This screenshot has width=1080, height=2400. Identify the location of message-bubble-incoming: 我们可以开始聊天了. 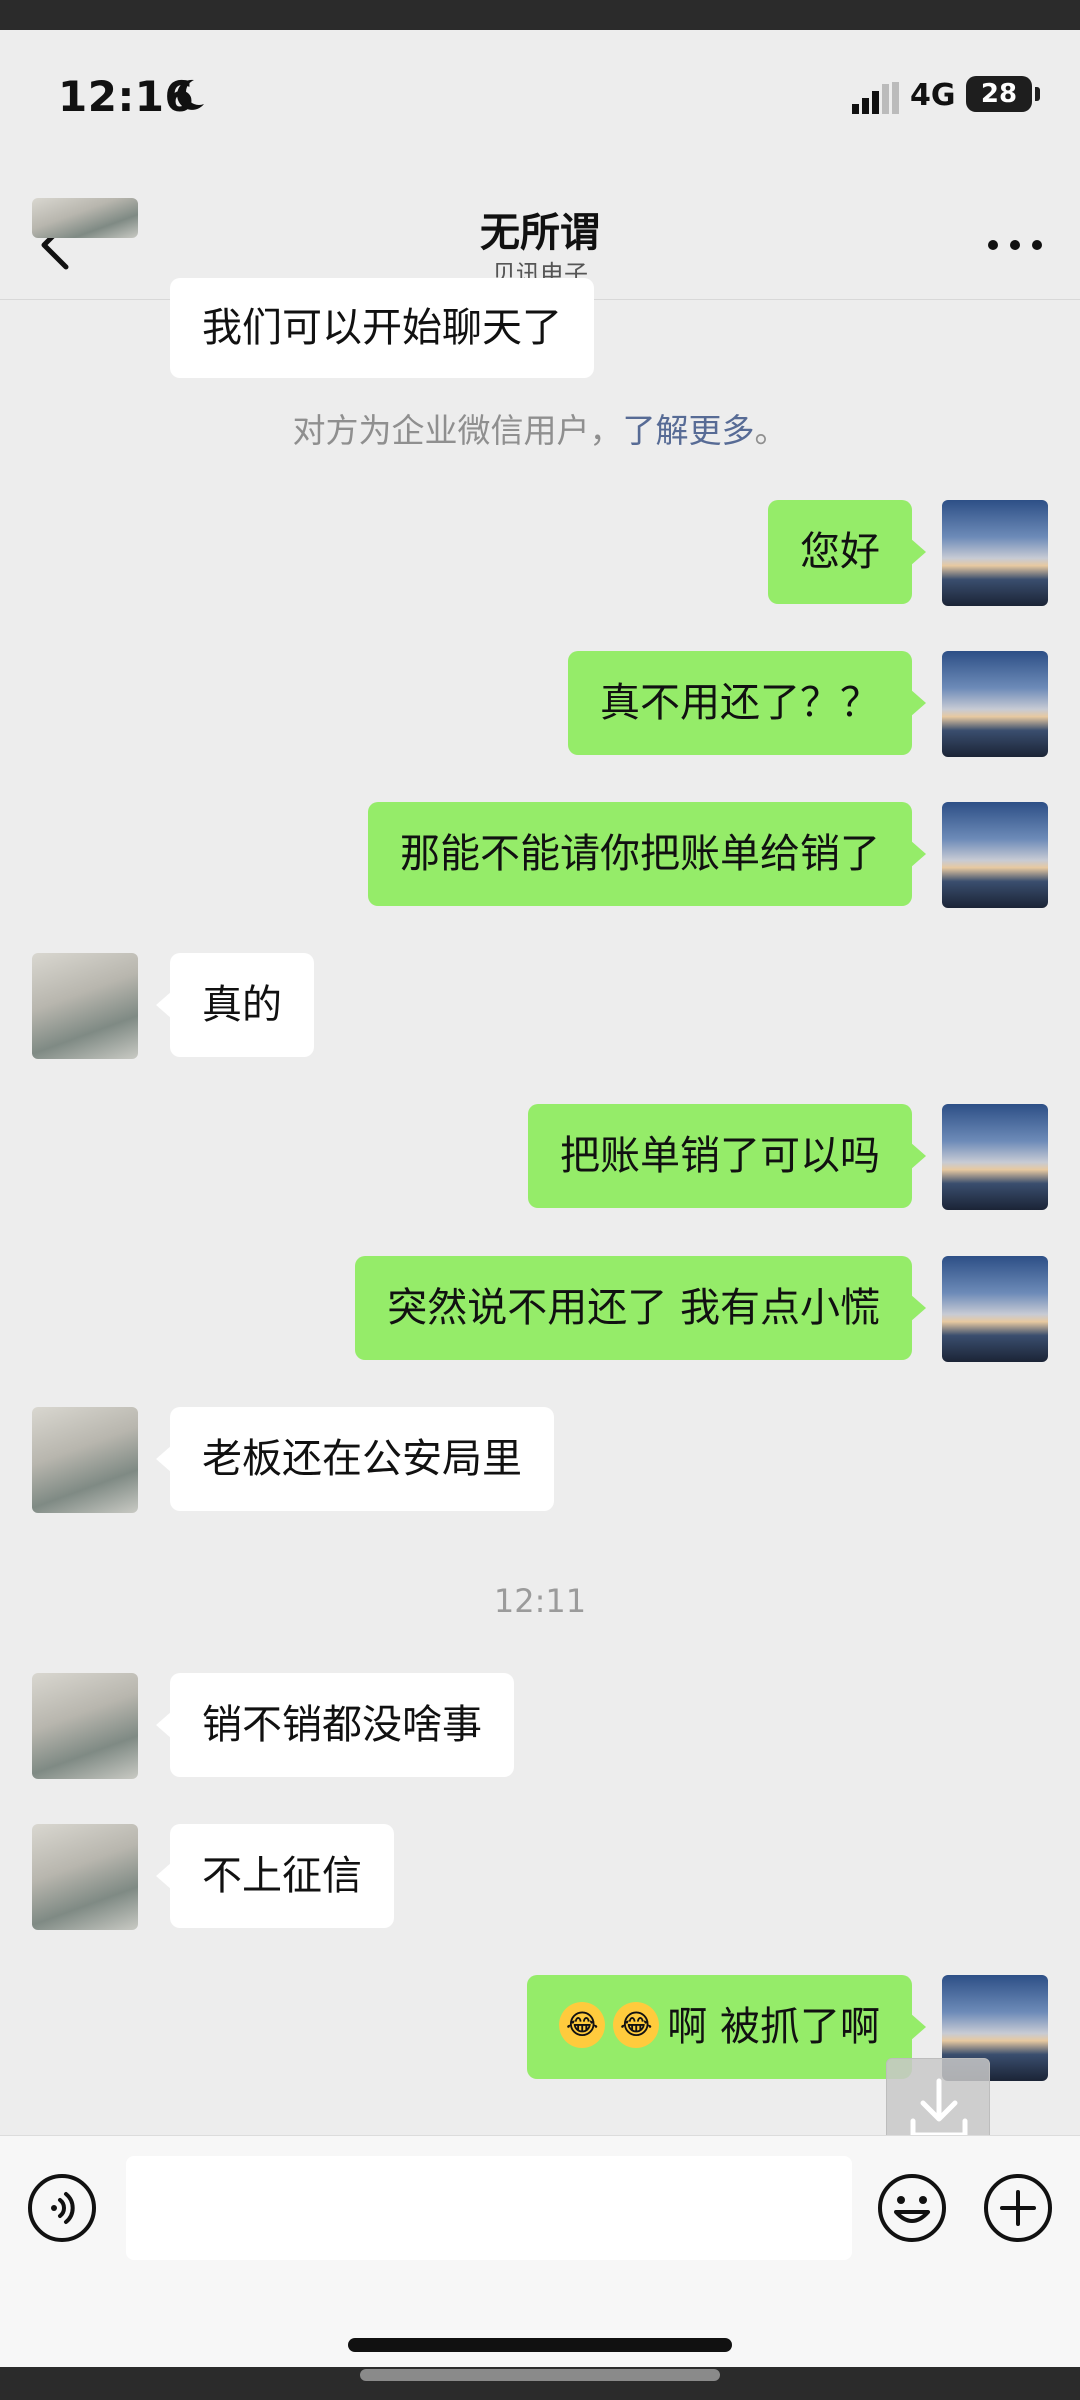
(382, 328).